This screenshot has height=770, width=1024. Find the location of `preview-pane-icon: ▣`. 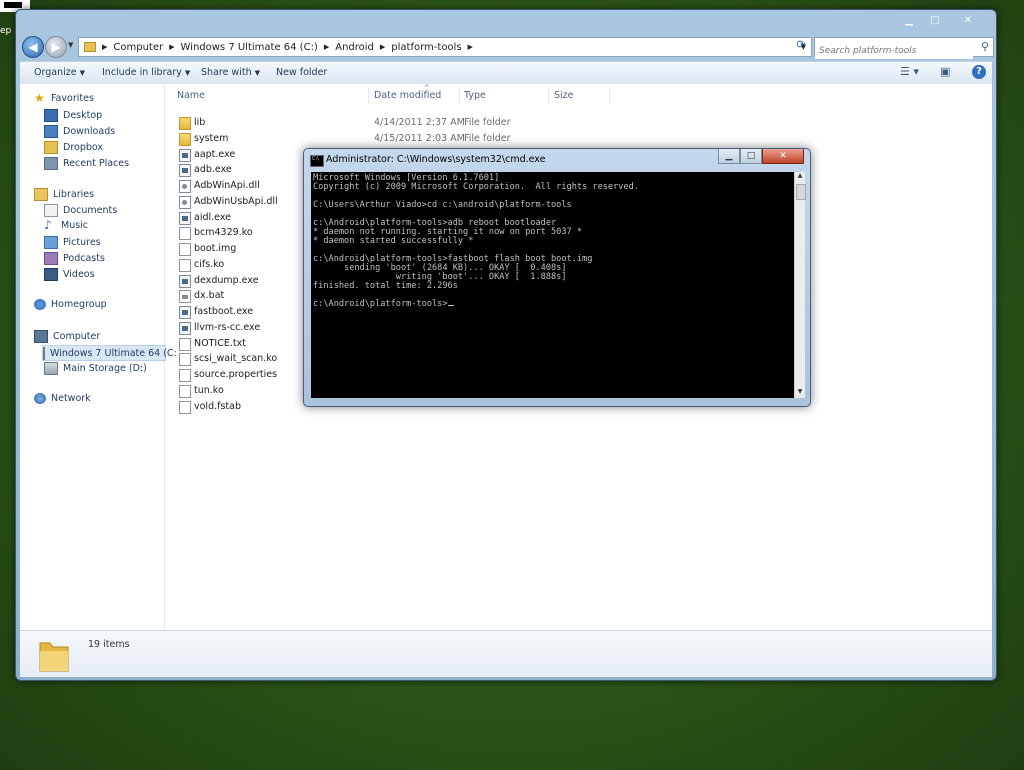

preview-pane-icon: ▣ is located at coordinates (945, 71).